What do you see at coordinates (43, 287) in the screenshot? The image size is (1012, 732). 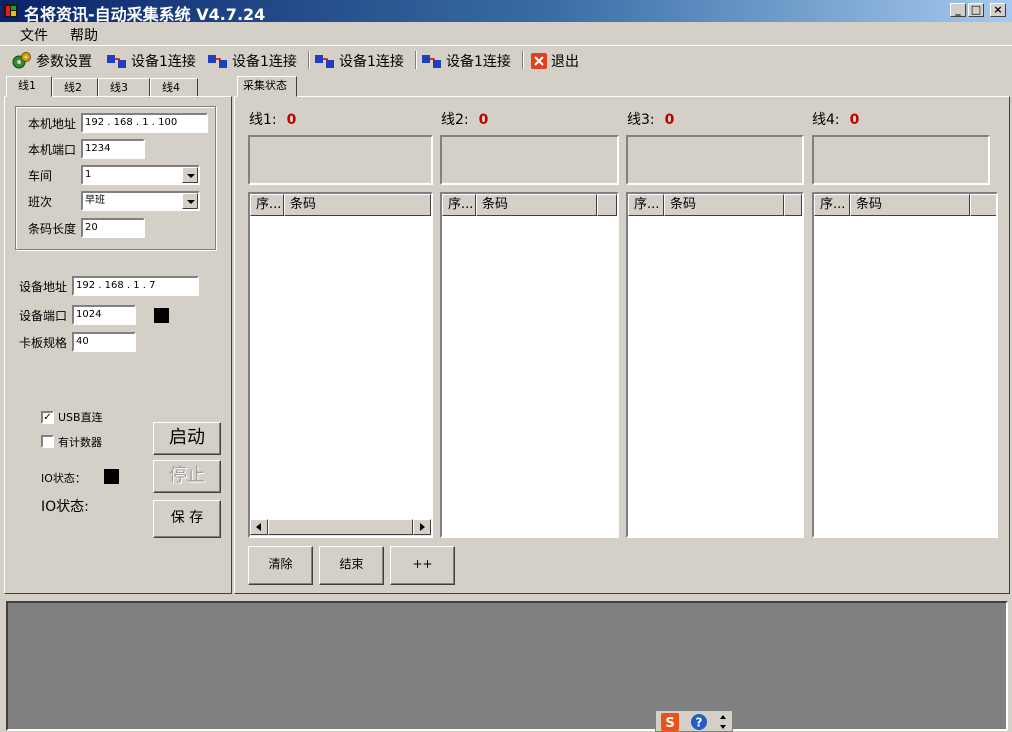 I see `device-ip-label: 设备地址` at bounding box center [43, 287].